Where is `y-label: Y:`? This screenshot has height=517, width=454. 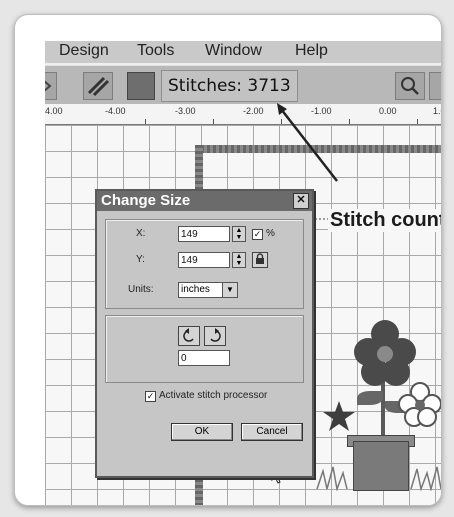
y-label: Y: is located at coordinates (140, 259).